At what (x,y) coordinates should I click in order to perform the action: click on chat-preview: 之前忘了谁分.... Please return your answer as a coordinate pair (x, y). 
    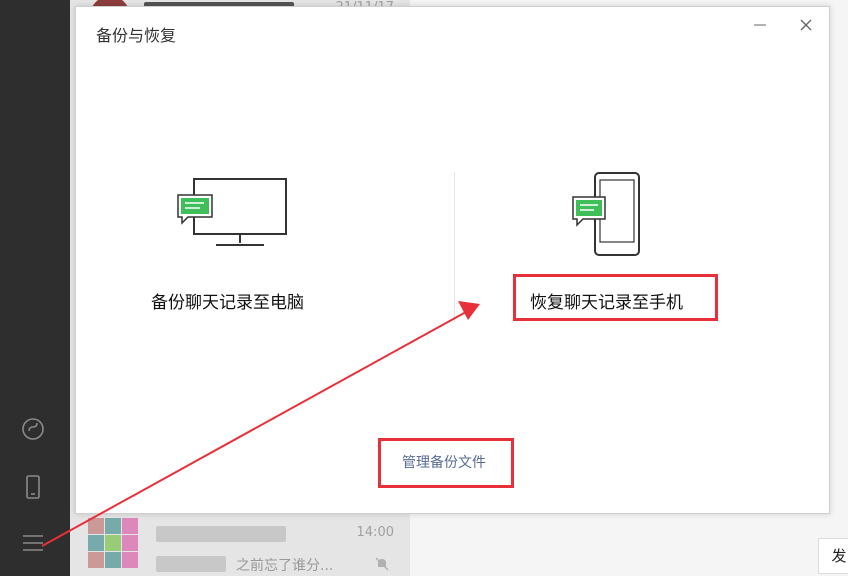
    Looking at the image, I should click on (285, 566).